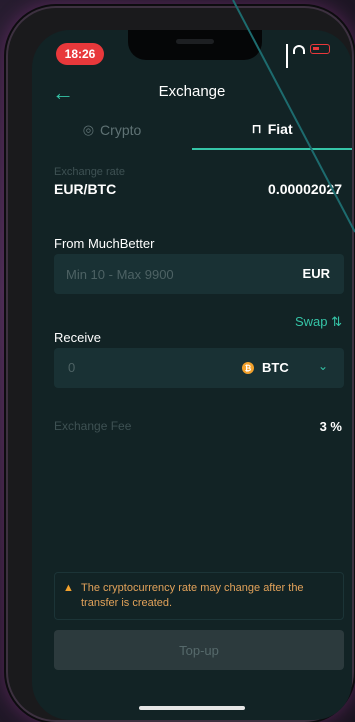  Describe the element at coordinates (311, 321) in the screenshot. I see `swap-label: Swap` at that location.